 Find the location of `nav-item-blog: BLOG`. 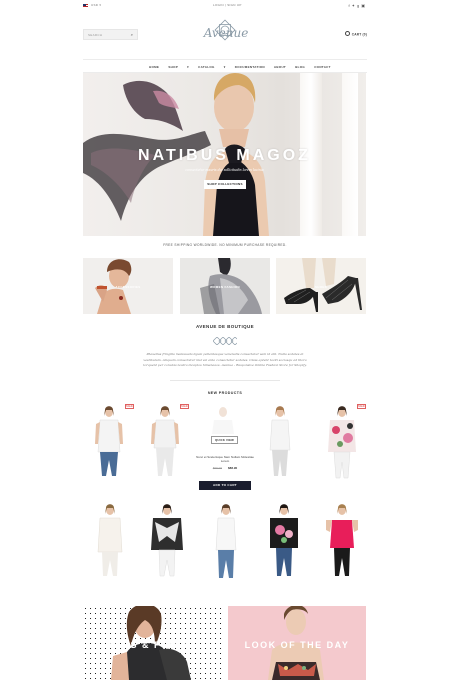

nav-item-blog: BLOG is located at coordinates (300, 67).